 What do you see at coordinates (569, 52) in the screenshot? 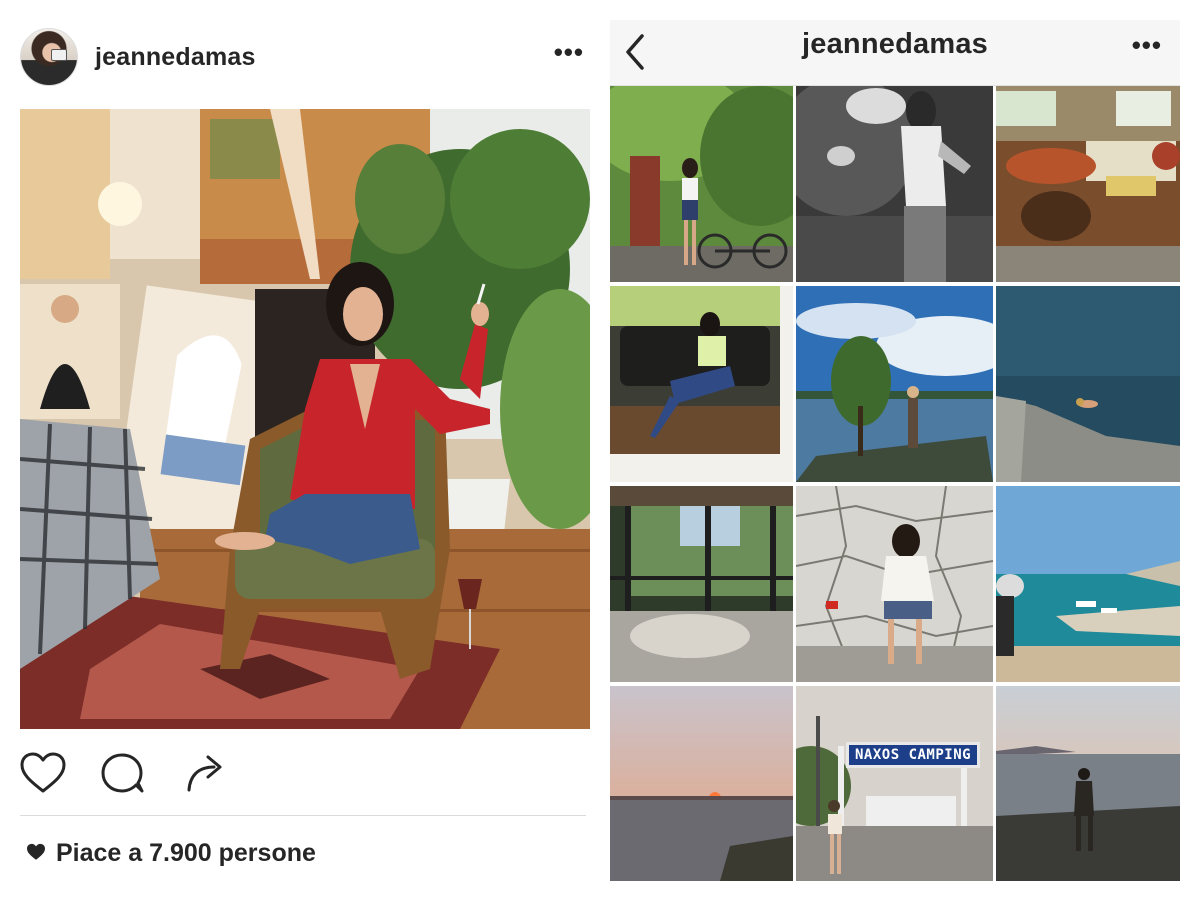
I see `post-more-icon: •••` at bounding box center [569, 52].